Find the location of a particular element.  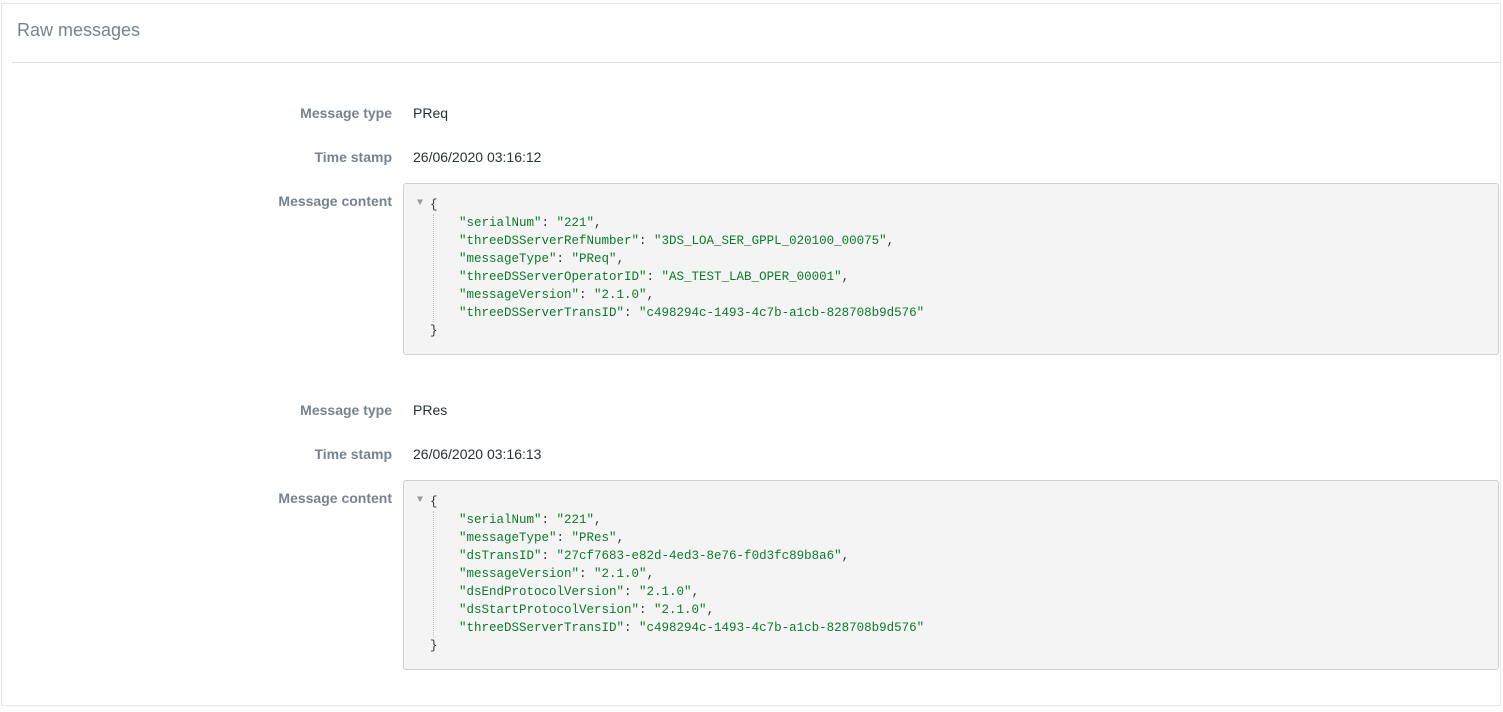

panel-title: Raw messages is located at coordinates (79, 30).